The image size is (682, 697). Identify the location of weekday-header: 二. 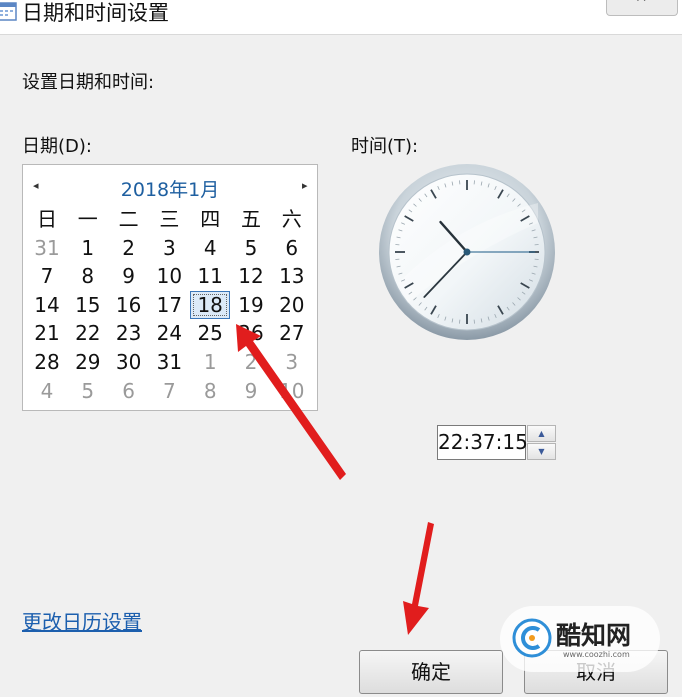
(128, 219).